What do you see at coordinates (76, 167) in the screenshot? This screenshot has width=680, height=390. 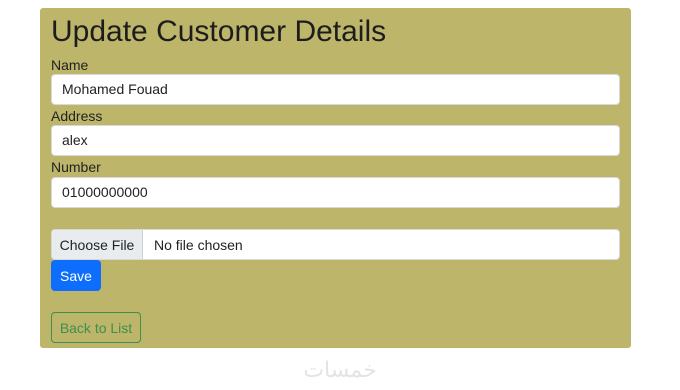 I see `number-label: Number` at bounding box center [76, 167].